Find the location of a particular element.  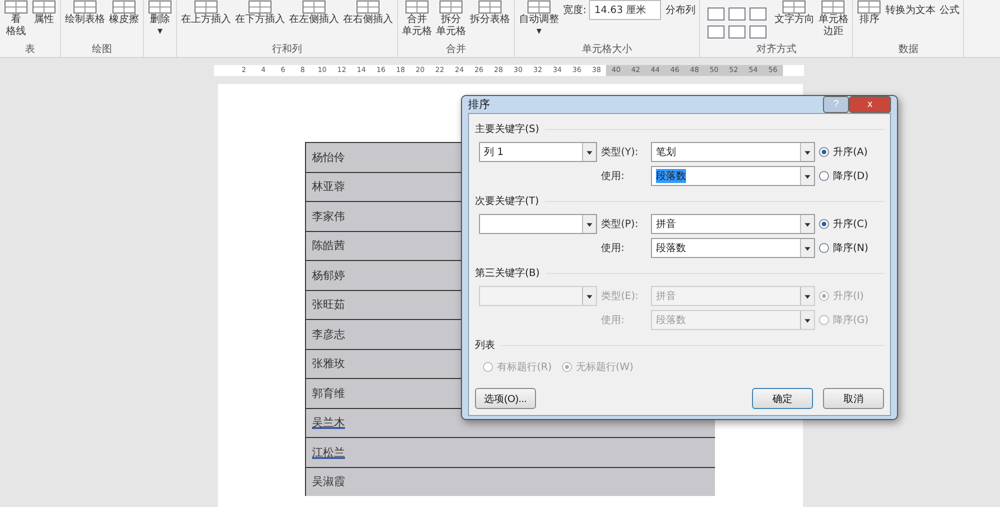

ribbon-button: 拆分表格 is located at coordinates (490, 13).